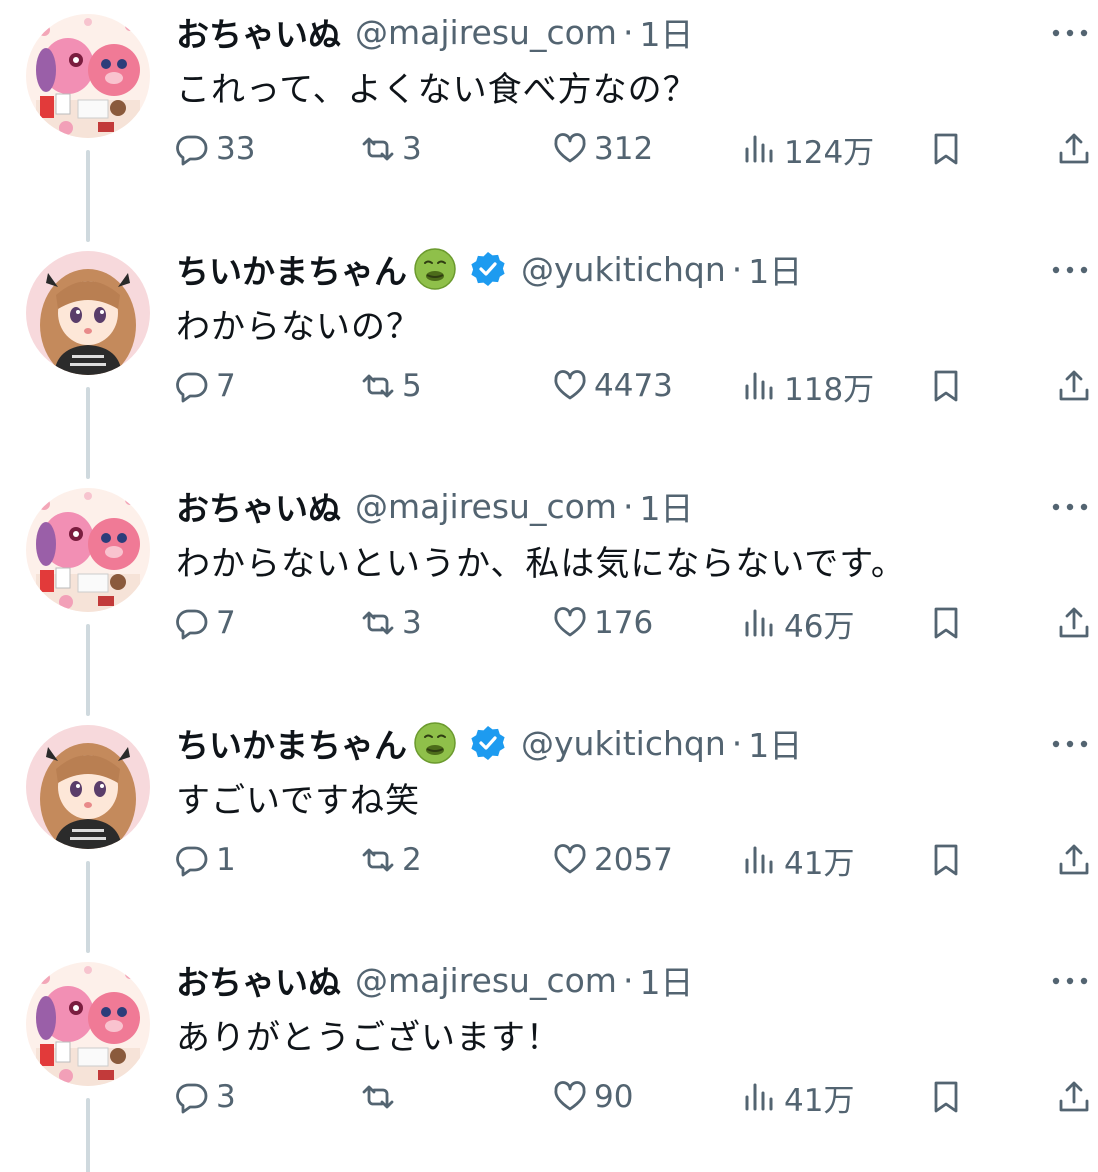 The width and height of the screenshot is (1098, 1172). I want to click on like-button: 176, so click(602, 623).